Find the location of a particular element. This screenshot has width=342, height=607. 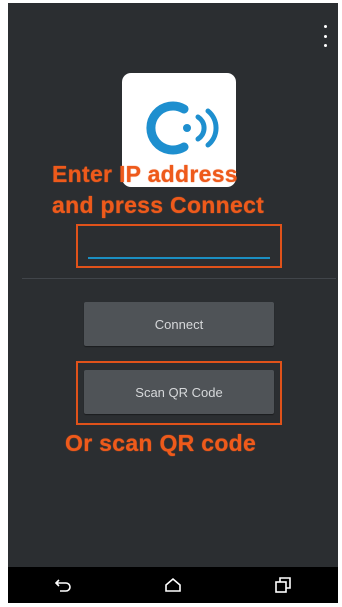

annotation-enter-ip: Enter IP address is located at coordinates (145, 174).